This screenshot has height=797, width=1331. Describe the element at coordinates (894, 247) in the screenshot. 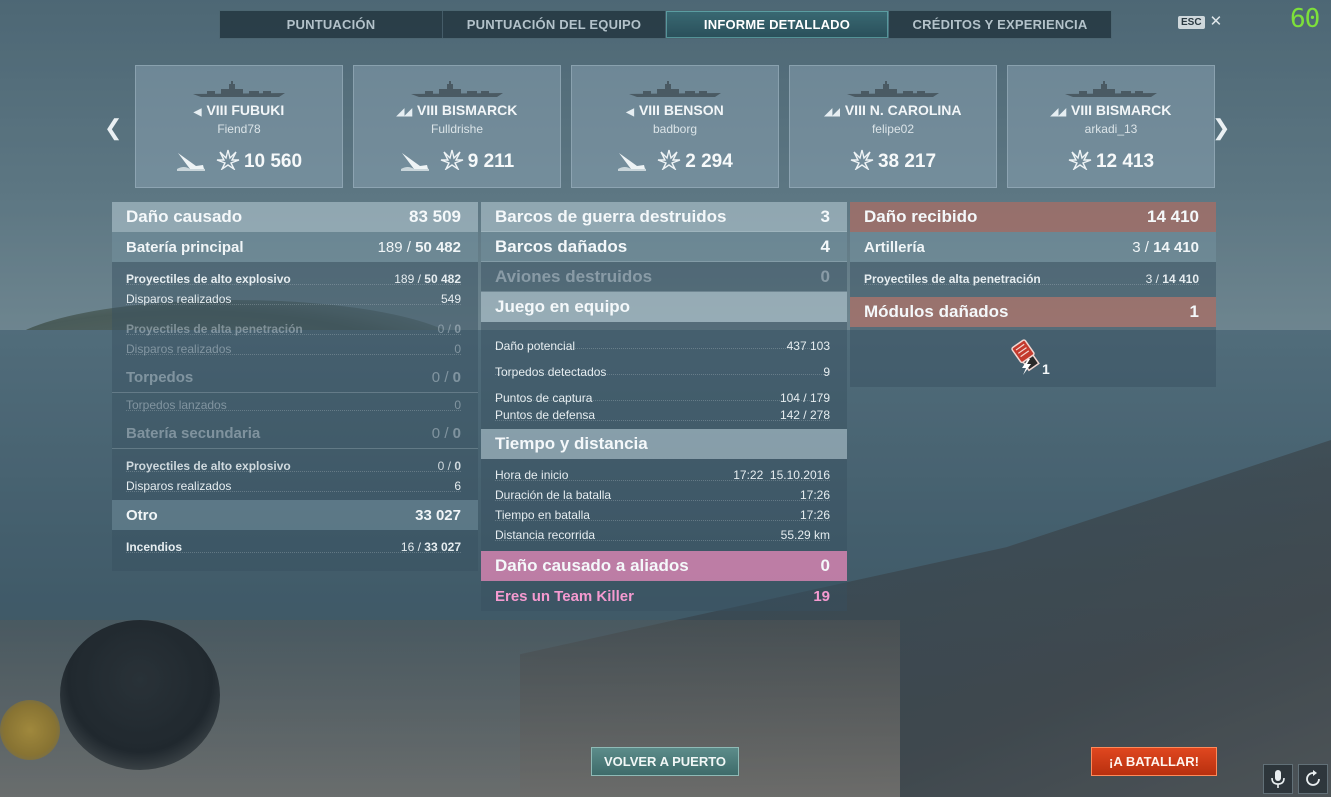

I see `artillery-label: Artillería` at that location.